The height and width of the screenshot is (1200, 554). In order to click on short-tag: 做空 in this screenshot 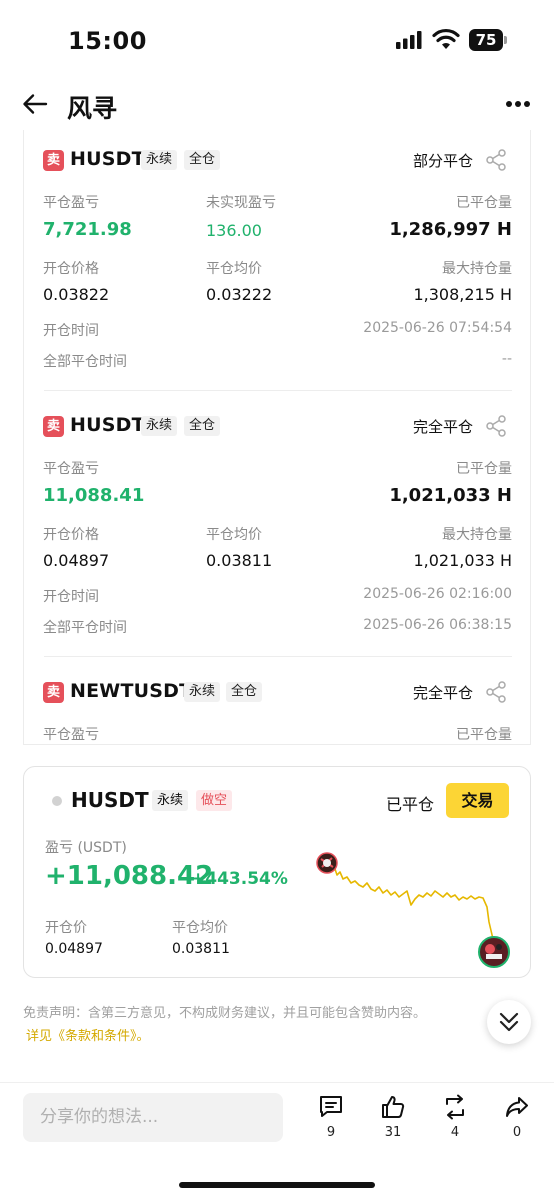, I will do `click(214, 800)`.